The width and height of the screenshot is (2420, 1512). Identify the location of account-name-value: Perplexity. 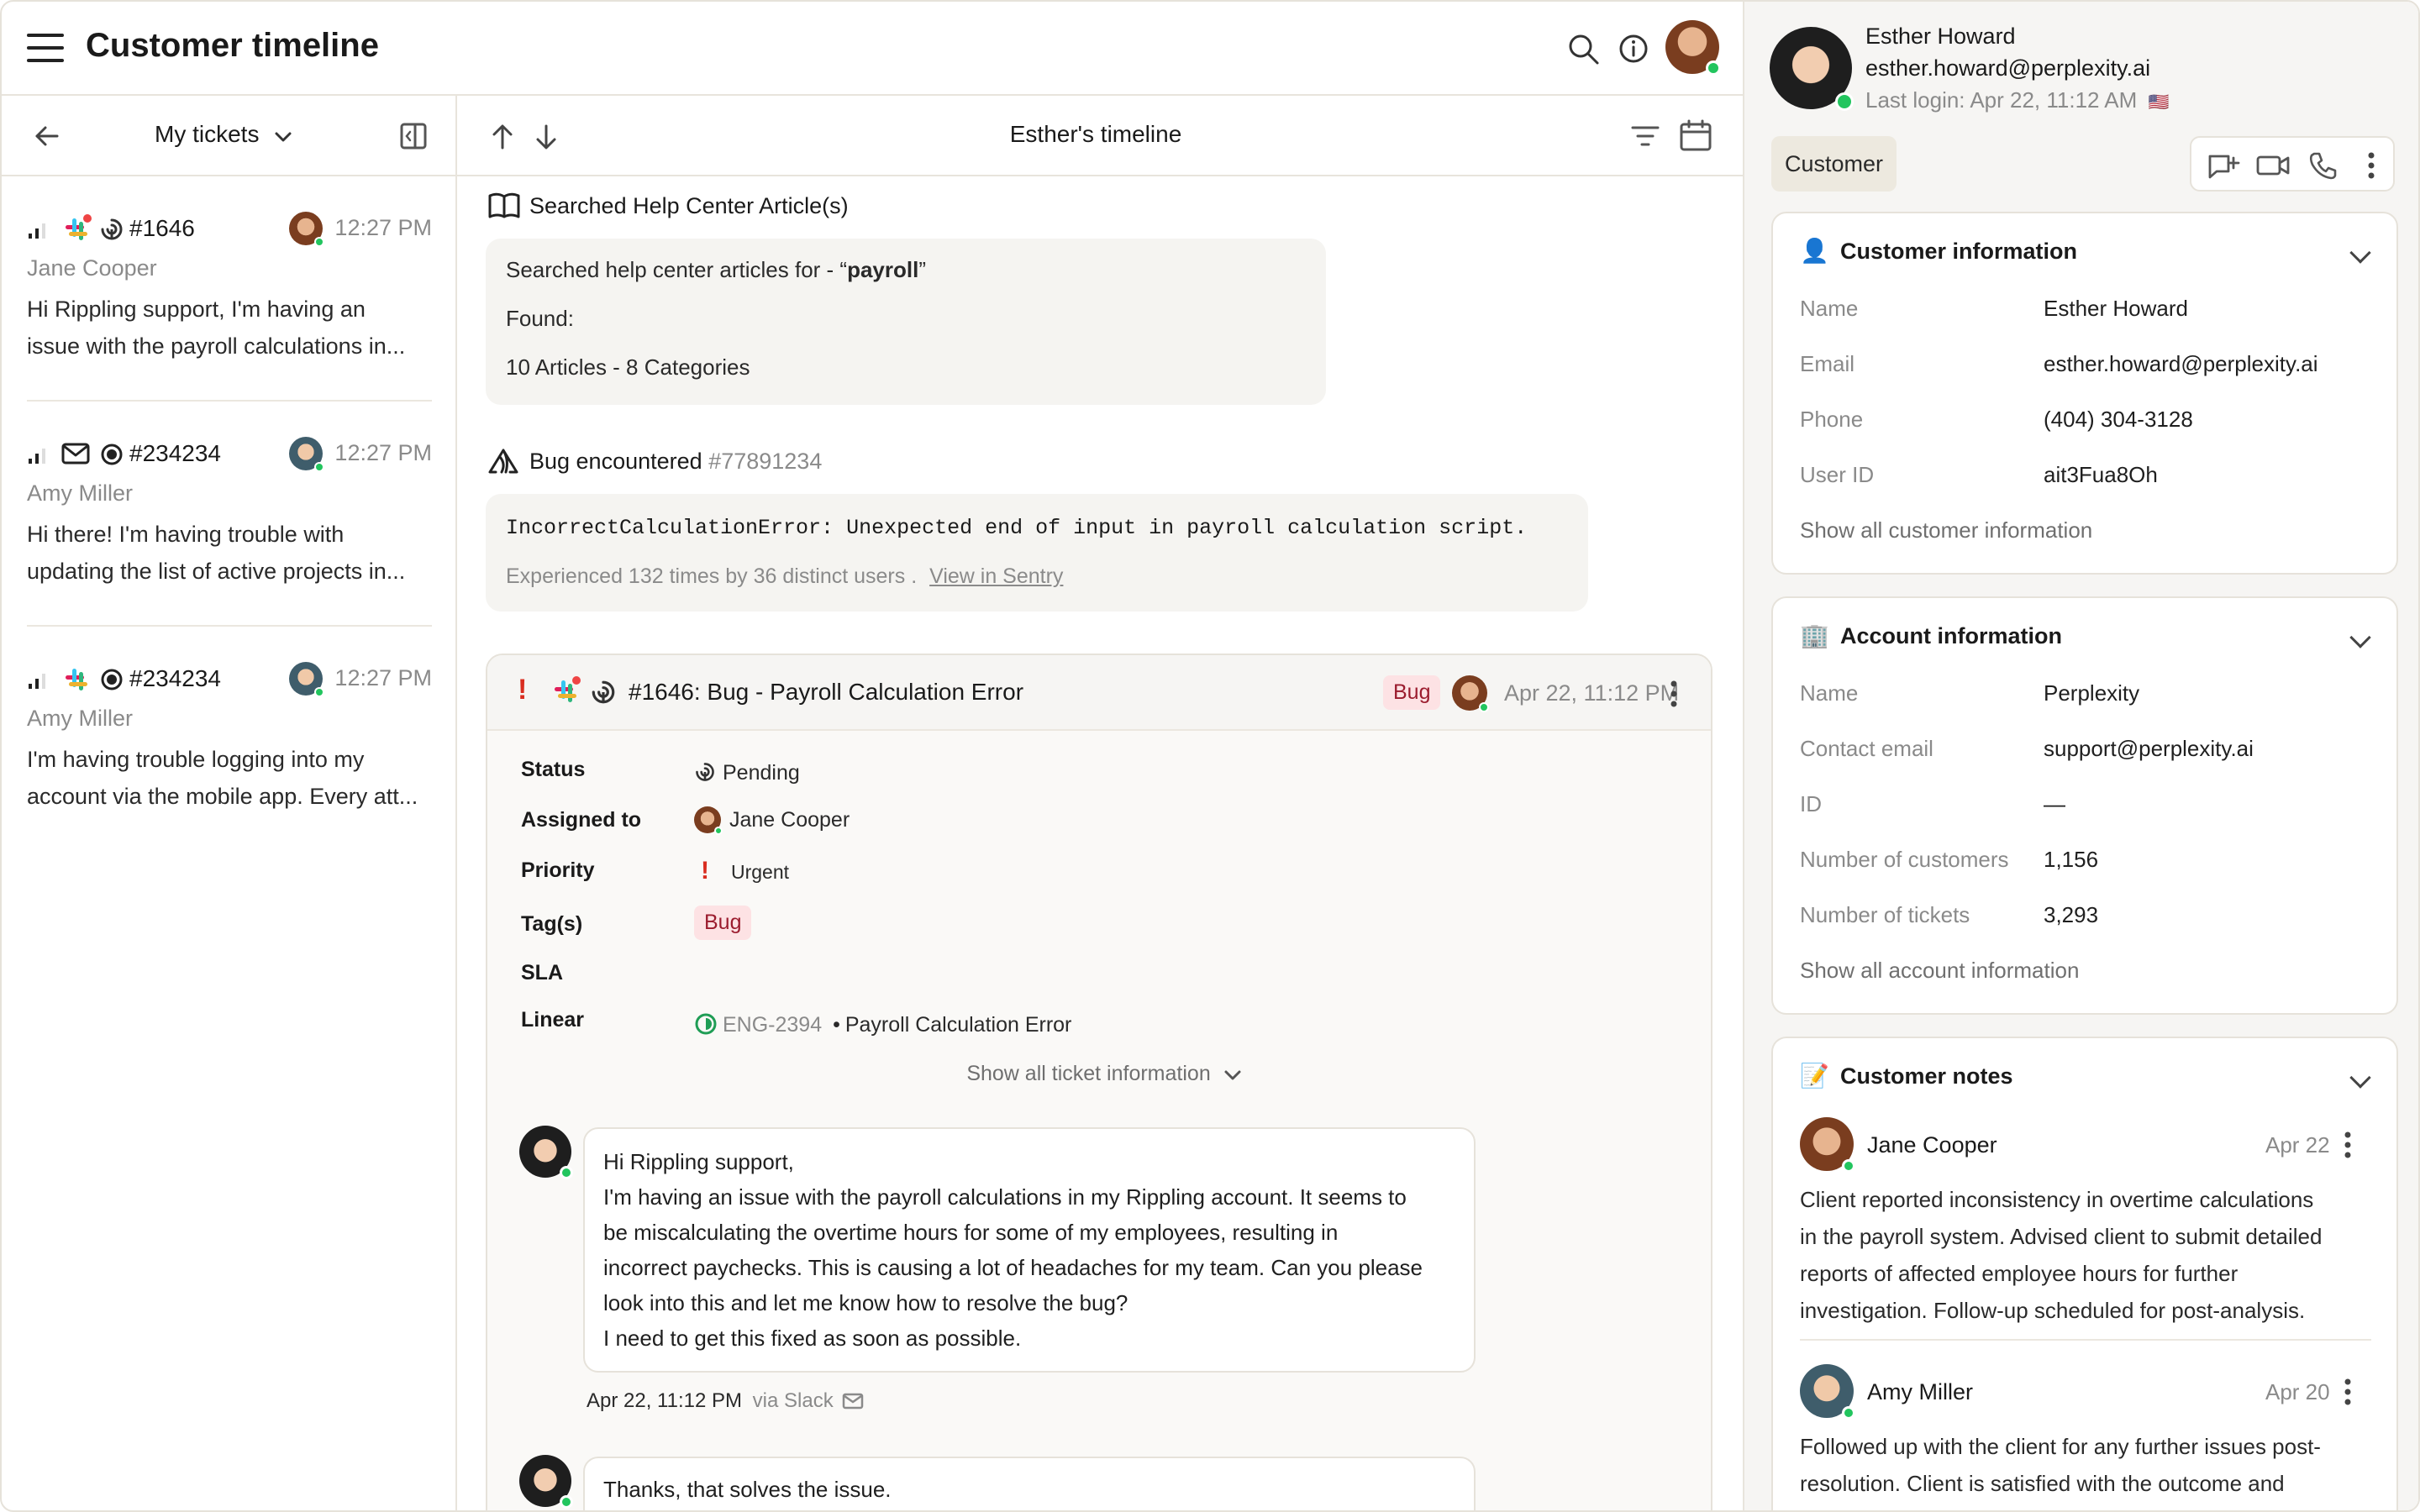
(2092, 693).